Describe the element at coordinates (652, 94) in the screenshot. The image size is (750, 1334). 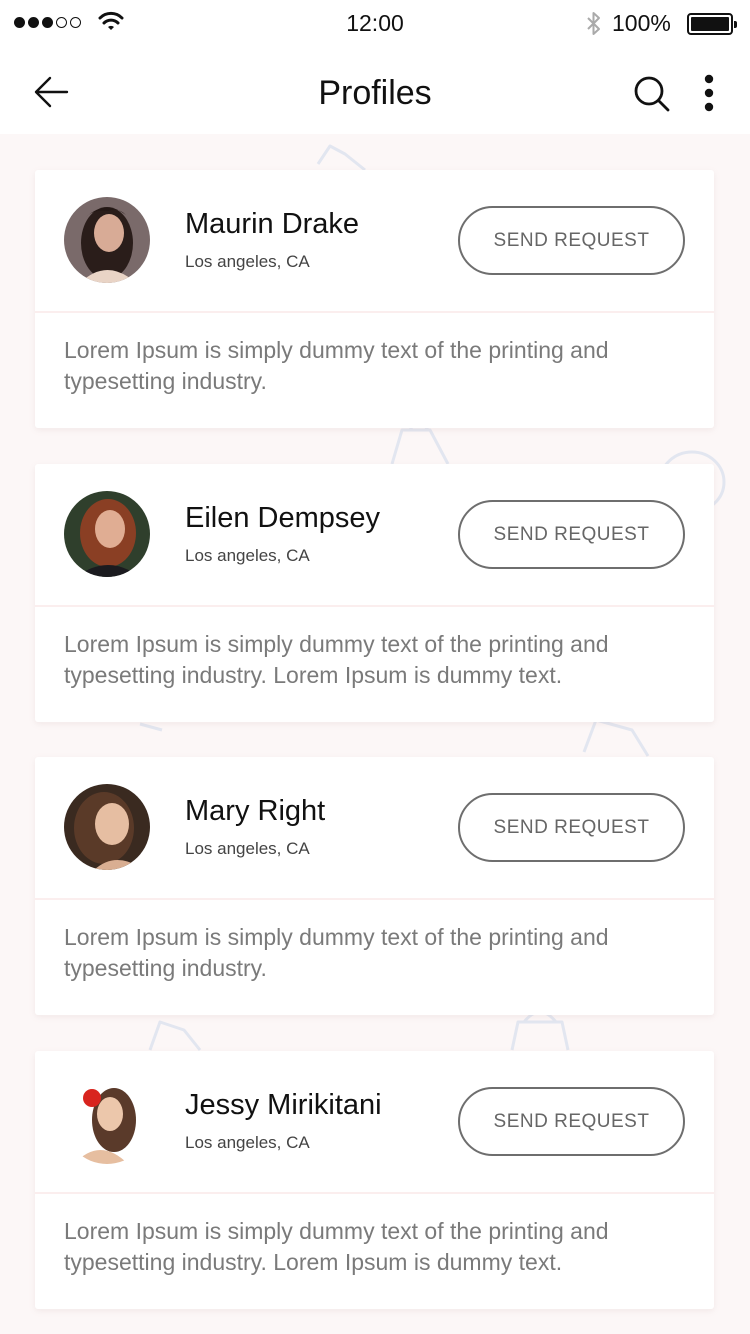
I see `search-icon` at that location.